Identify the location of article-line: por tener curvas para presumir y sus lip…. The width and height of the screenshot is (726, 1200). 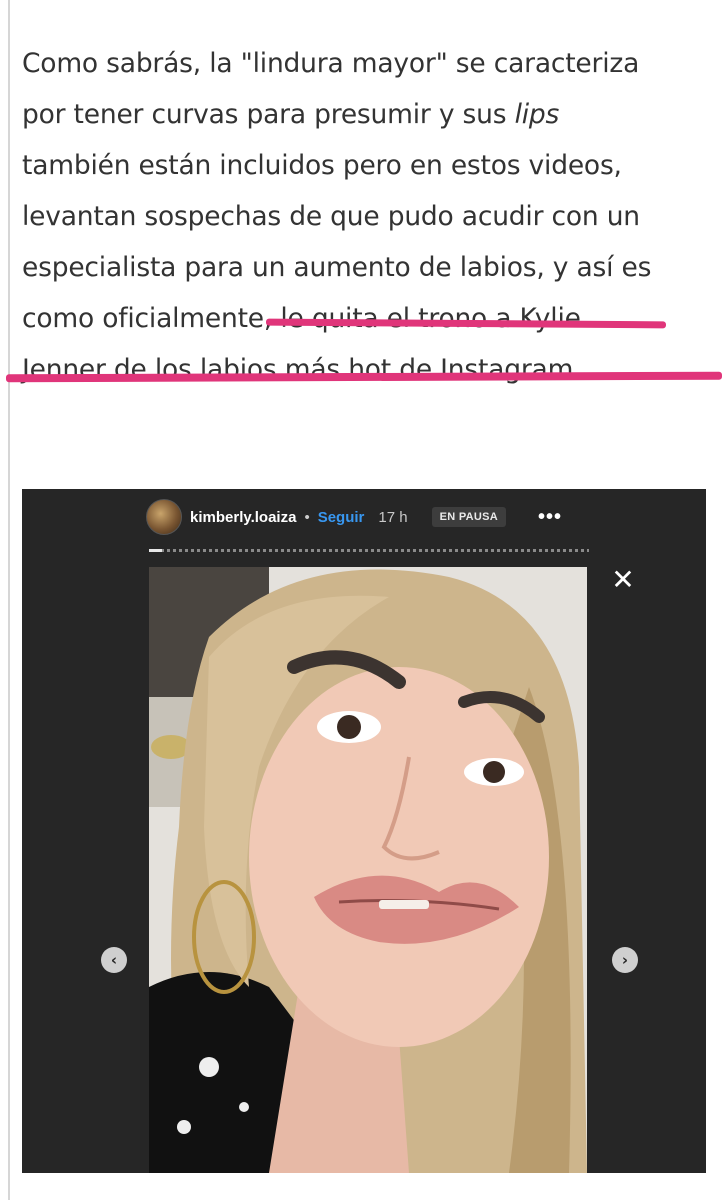
(367, 114).